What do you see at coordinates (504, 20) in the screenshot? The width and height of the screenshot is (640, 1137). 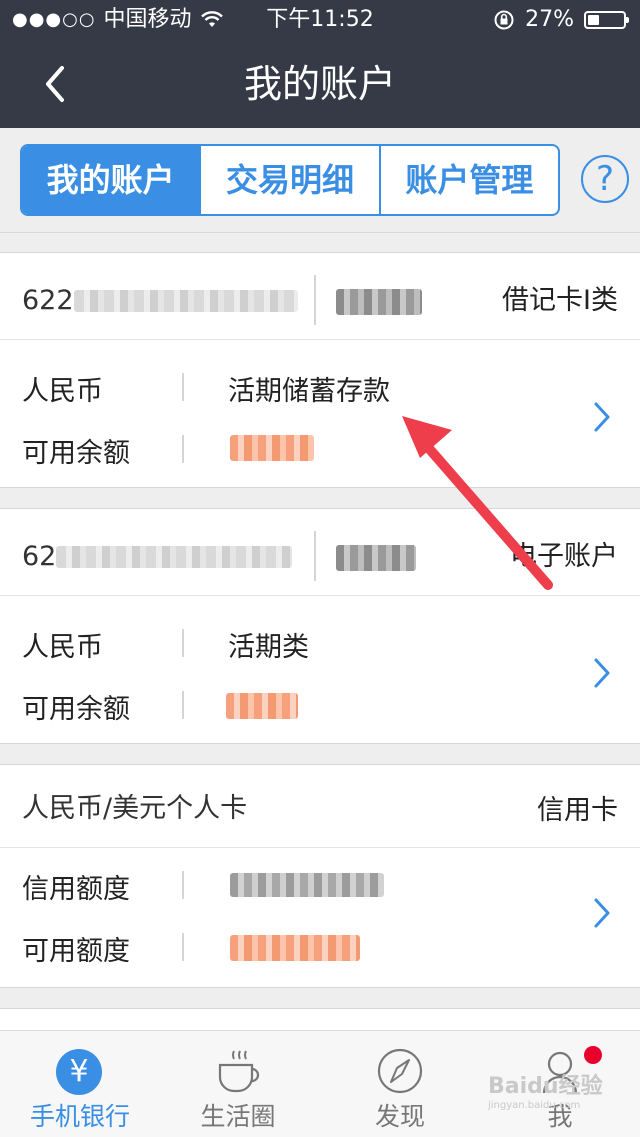 I see `rotation-lock-icon` at bounding box center [504, 20].